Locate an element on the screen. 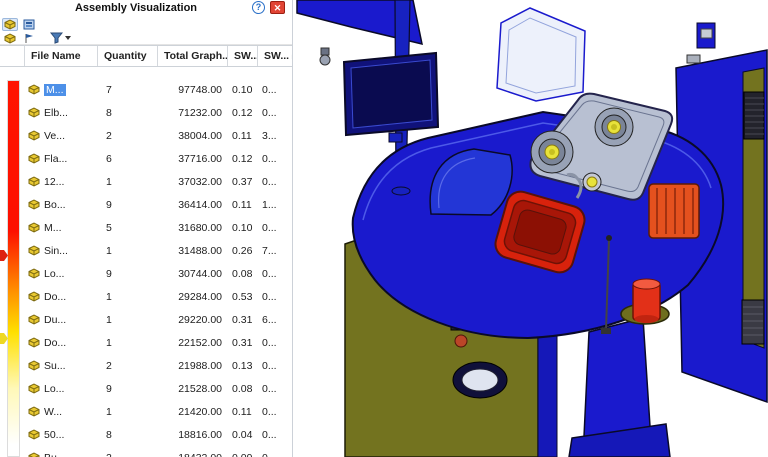 This screenshot has width=768, height=457. help-icon: ? is located at coordinates (258, 7).